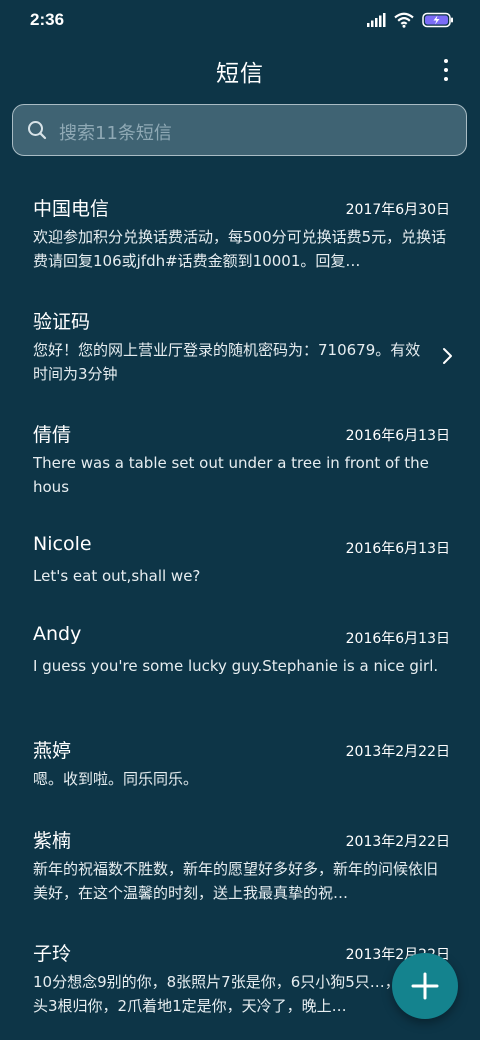 The height and width of the screenshot is (1040, 480). Describe the element at coordinates (62, 544) in the screenshot. I see `message-sender: Nicole` at that location.